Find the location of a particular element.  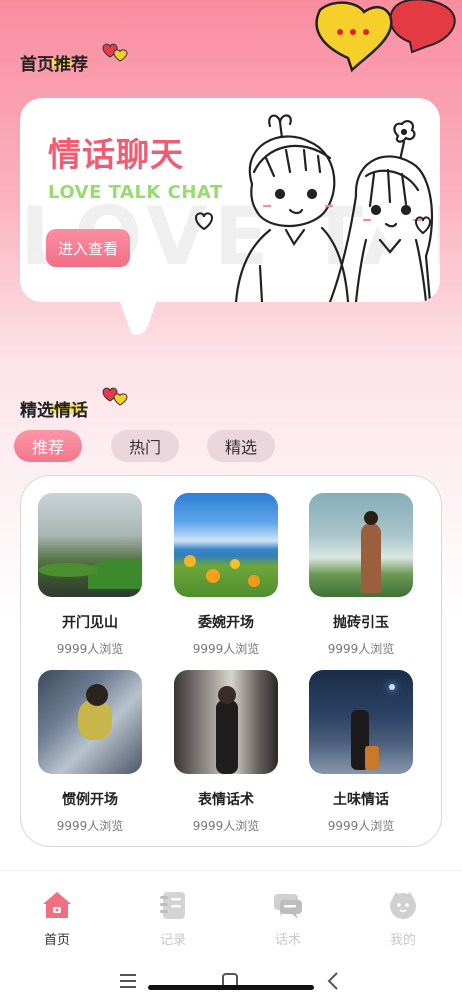

list-item: 开门见山 9999人浏览 is located at coordinates (90, 575).